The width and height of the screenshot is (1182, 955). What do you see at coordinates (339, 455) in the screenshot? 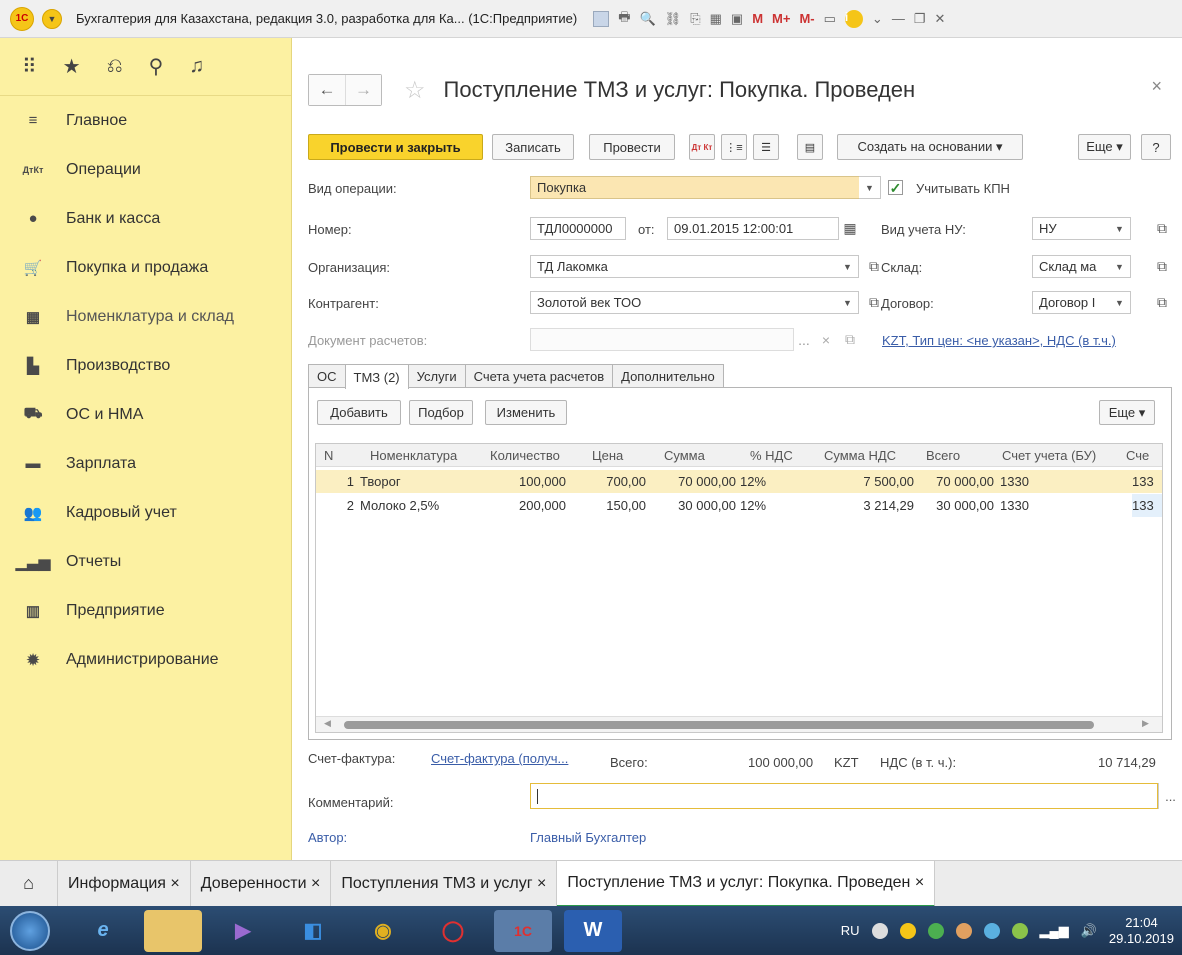
I see `col-header: N` at bounding box center [339, 455].